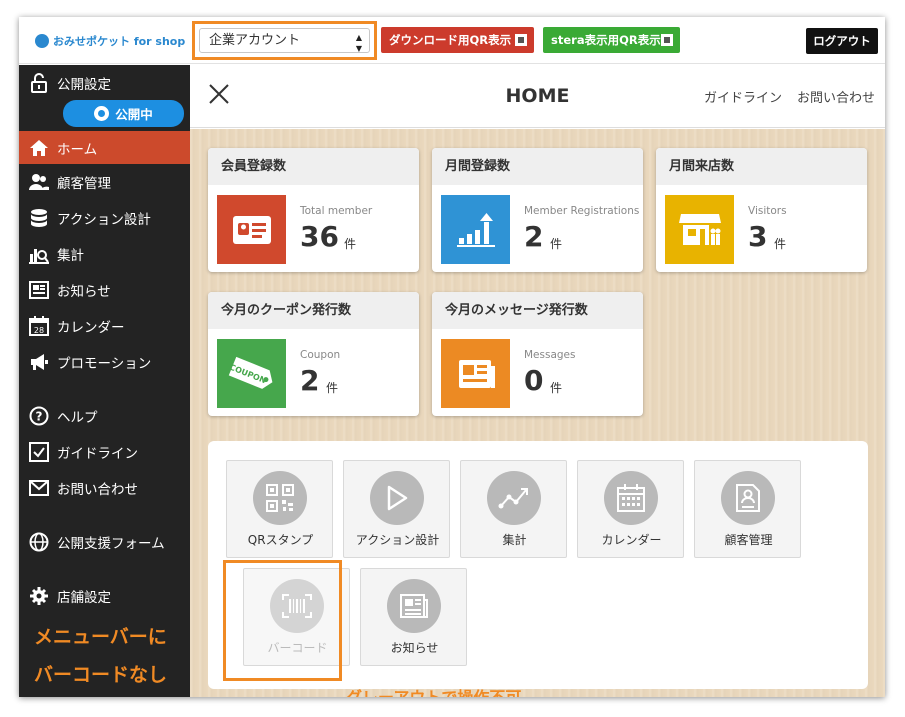  What do you see at coordinates (39, 596) in the screenshot?
I see `gear-icon` at bounding box center [39, 596].